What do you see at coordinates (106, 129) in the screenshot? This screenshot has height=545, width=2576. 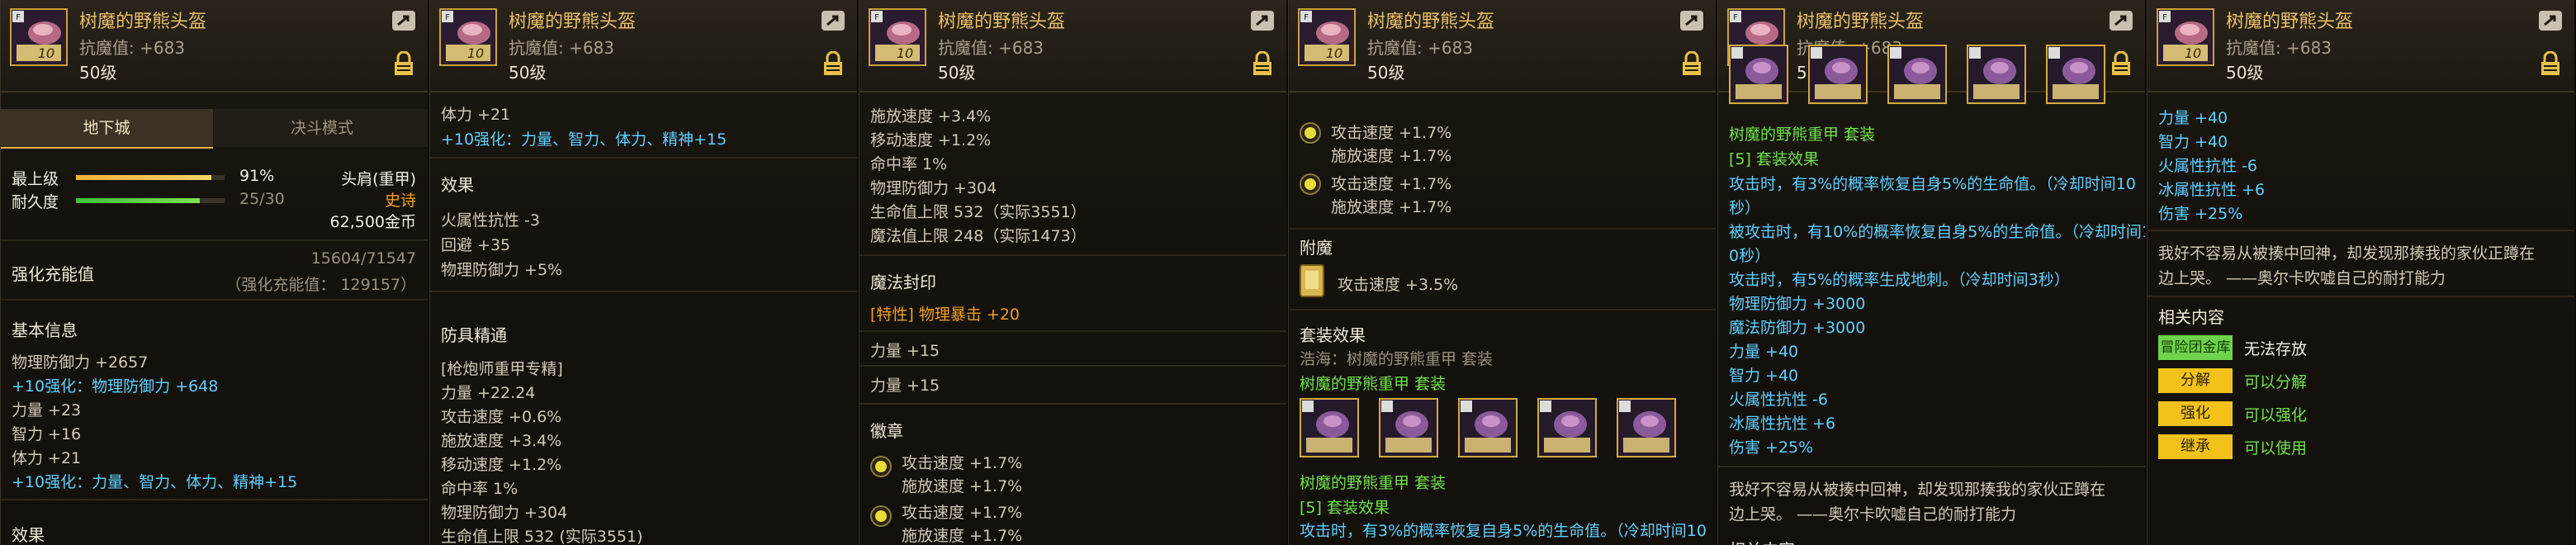 I see `tab-dungeon: 地下城` at bounding box center [106, 129].